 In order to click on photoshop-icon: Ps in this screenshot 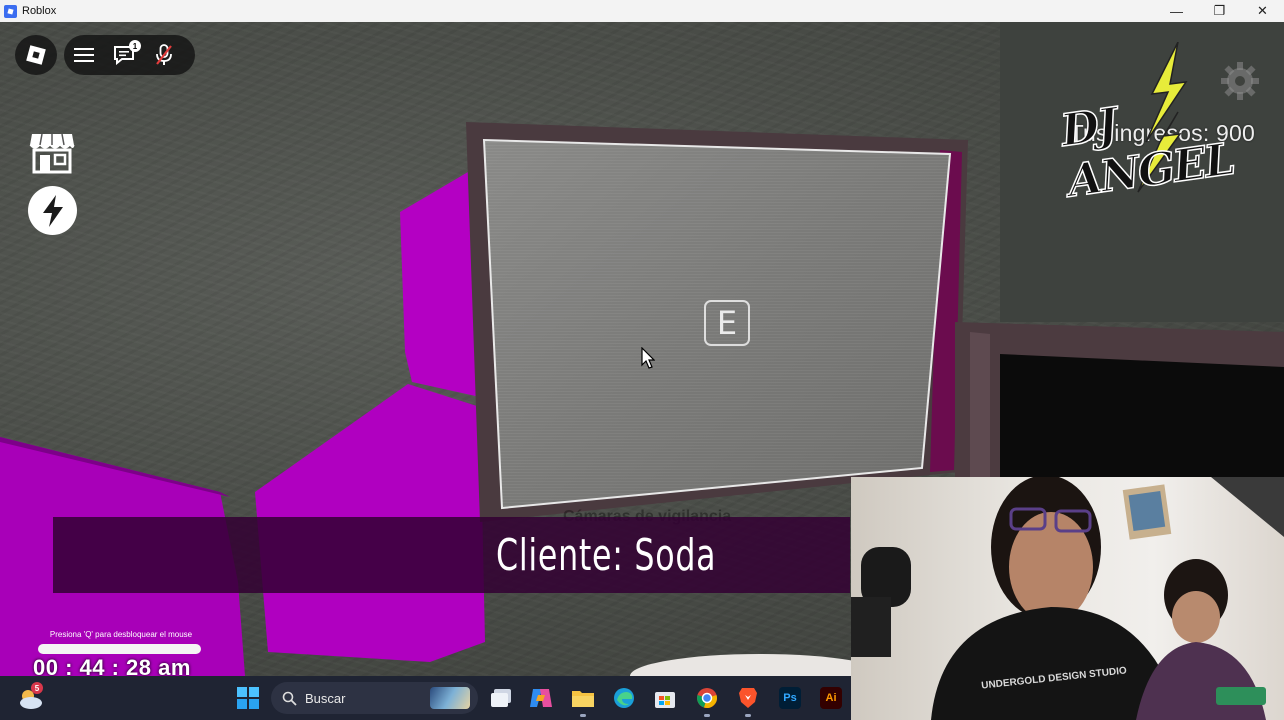, I will do `click(790, 698)`.